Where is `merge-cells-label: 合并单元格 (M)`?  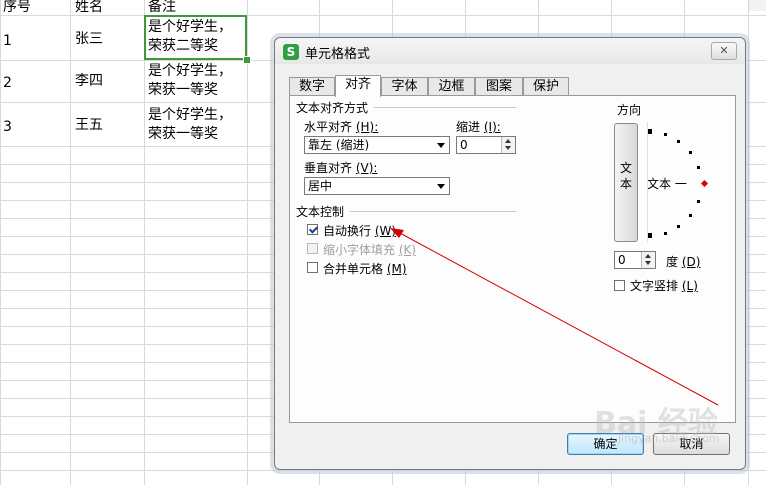
merge-cells-label: 合并单元格 (M) is located at coordinates (365, 268).